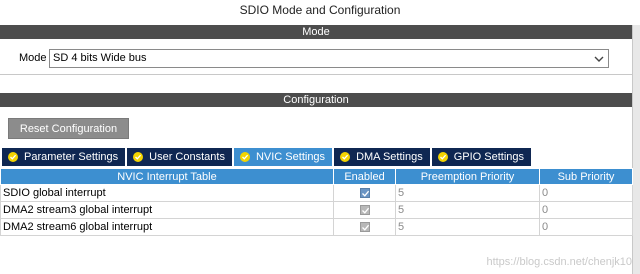 This screenshot has width=640, height=274. I want to click on tab-label: User Constants, so click(187, 157).